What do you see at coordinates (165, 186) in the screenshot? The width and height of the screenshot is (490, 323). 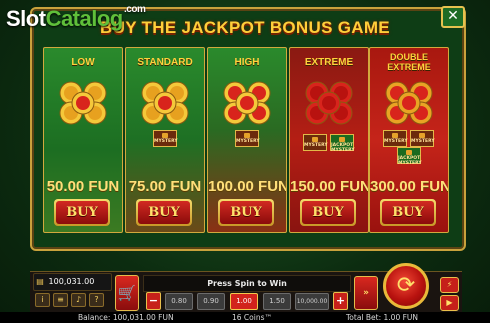 I see `option-price: 75.00 FUN` at bounding box center [165, 186].